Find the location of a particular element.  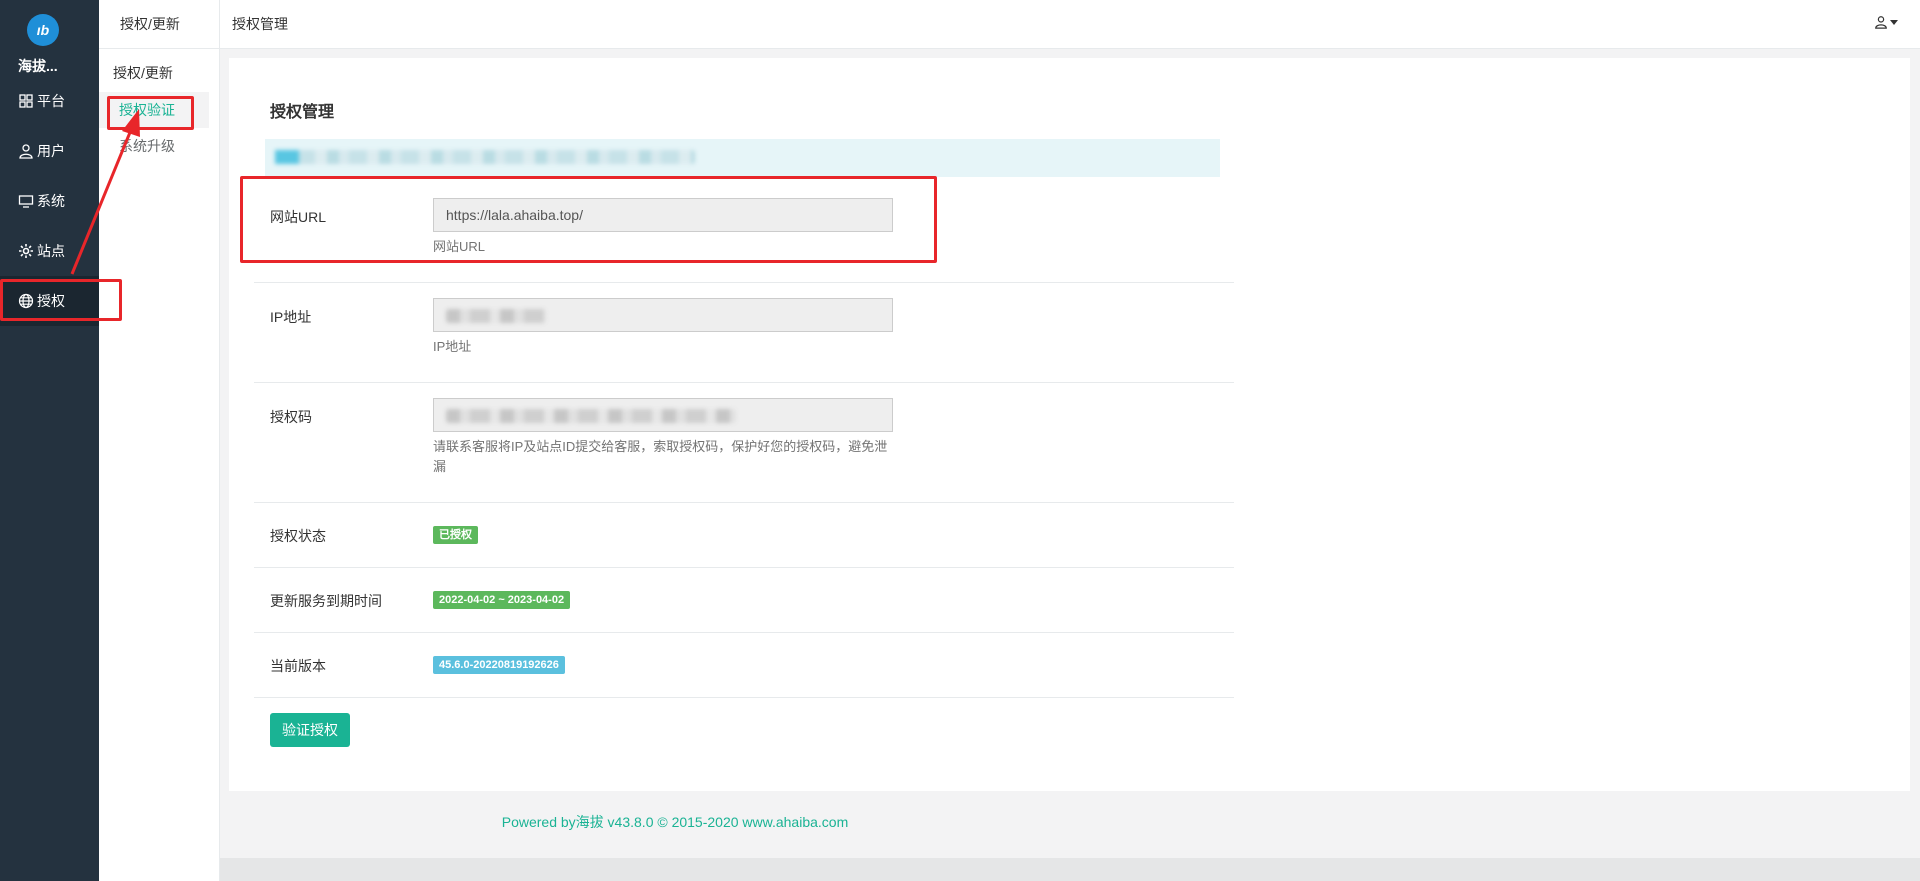

caret-down-icon is located at coordinates (1894, 22).